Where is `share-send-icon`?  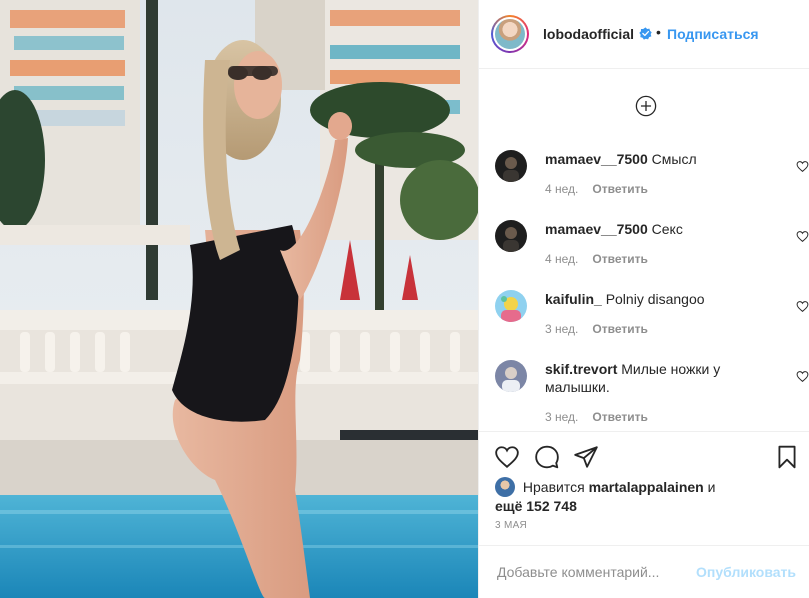 share-send-icon is located at coordinates (586, 457).